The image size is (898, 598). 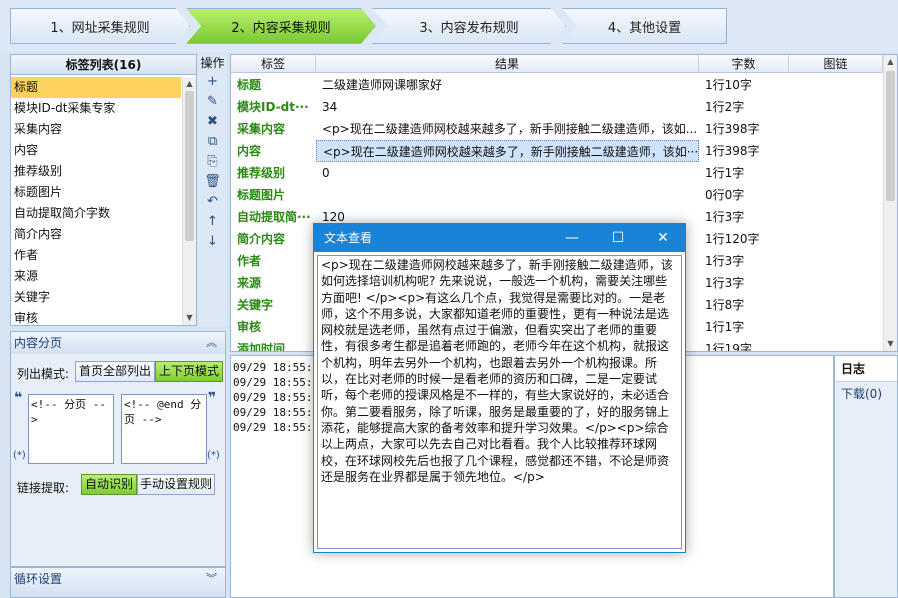 What do you see at coordinates (644, 26) in the screenshot?
I see `tab-other-settings: 4、其他设置` at bounding box center [644, 26].